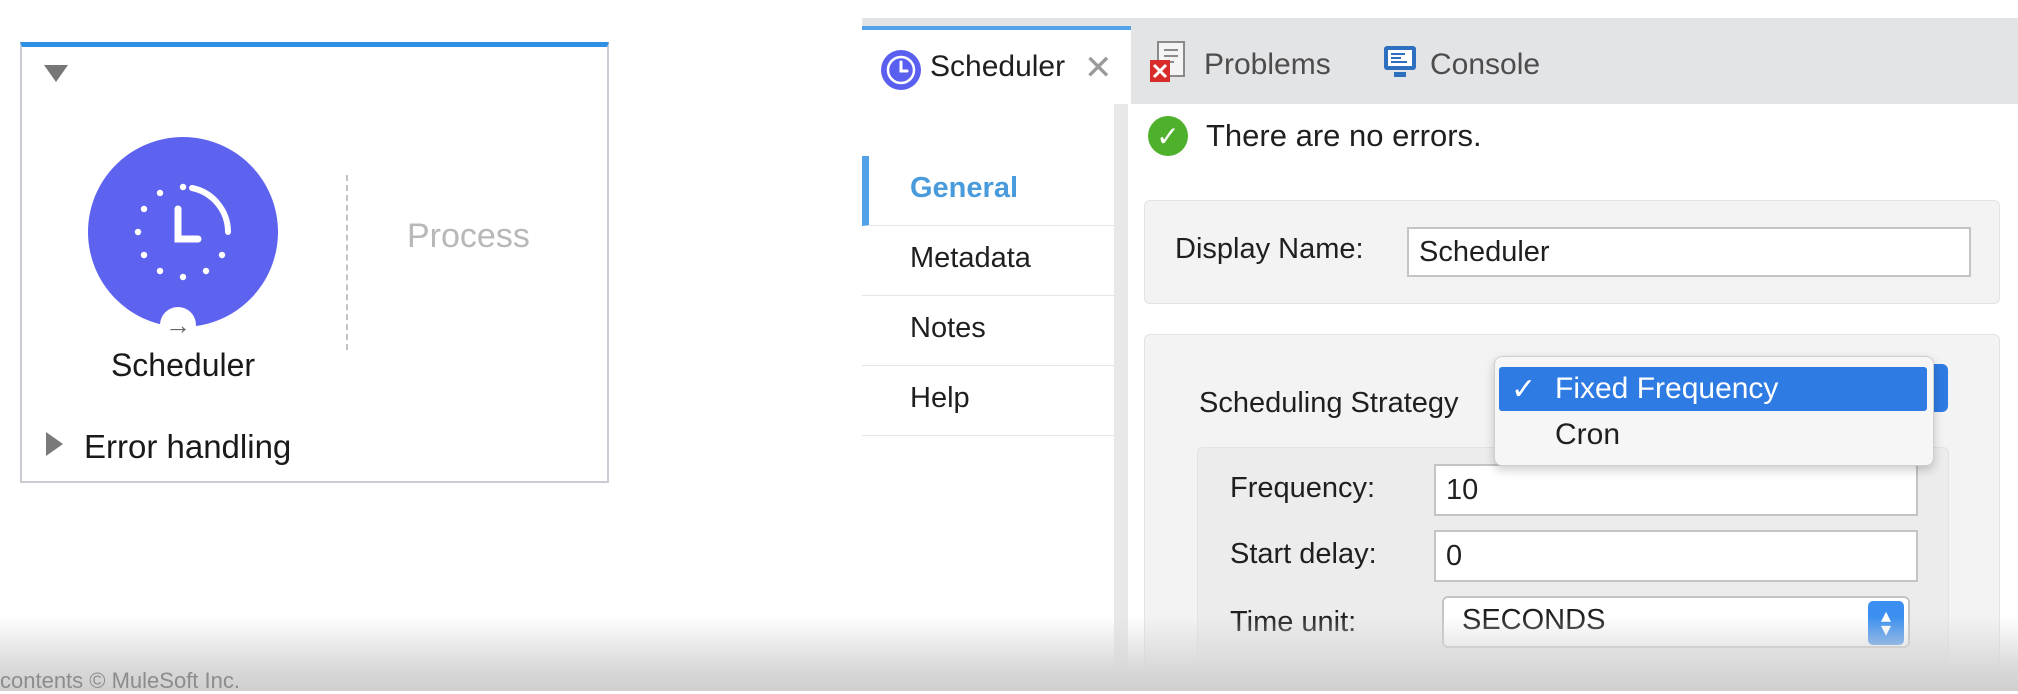 This screenshot has height=694, width=2018. I want to click on tab-console: Console, so click(1482, 63).